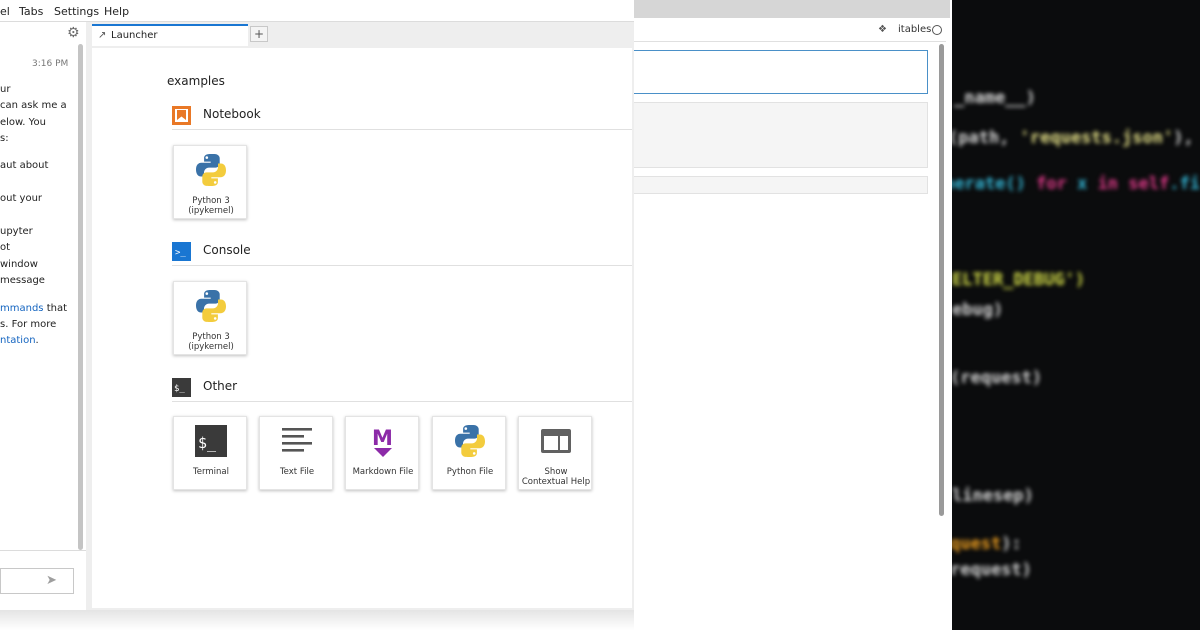  What do you see at coordinates (23, 122) in the screenshot?
I see `chat-text-line: elow. You` at bounding box center [23, 122].